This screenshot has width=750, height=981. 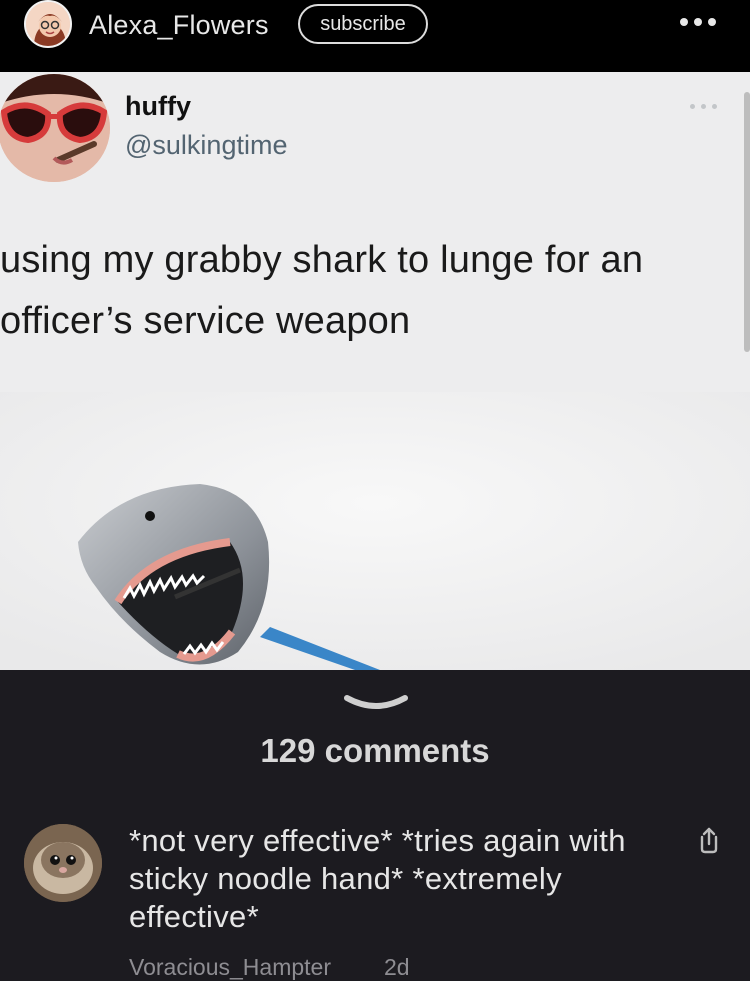 I want to click on chevron-down-icon, so click(x=376, y=702).